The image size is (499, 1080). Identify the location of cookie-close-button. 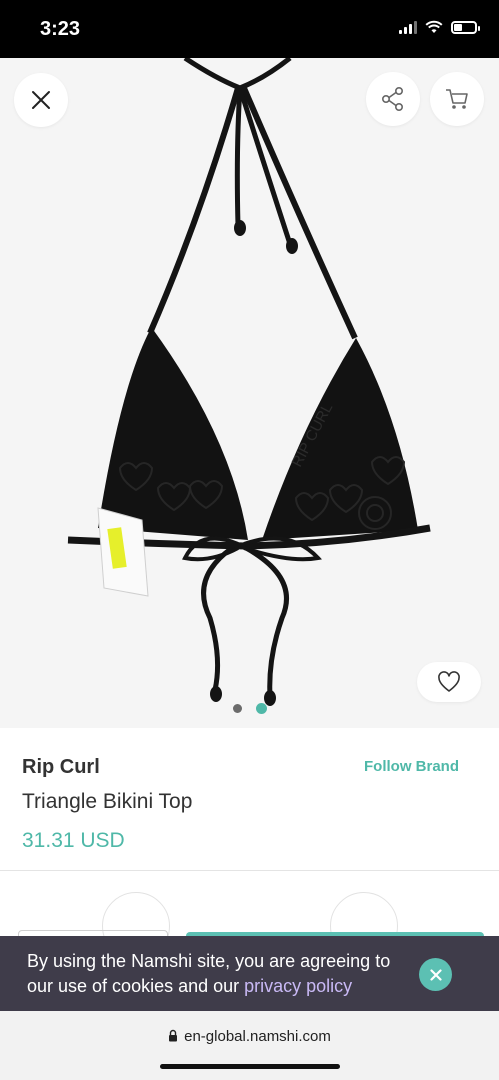
(435, 974).